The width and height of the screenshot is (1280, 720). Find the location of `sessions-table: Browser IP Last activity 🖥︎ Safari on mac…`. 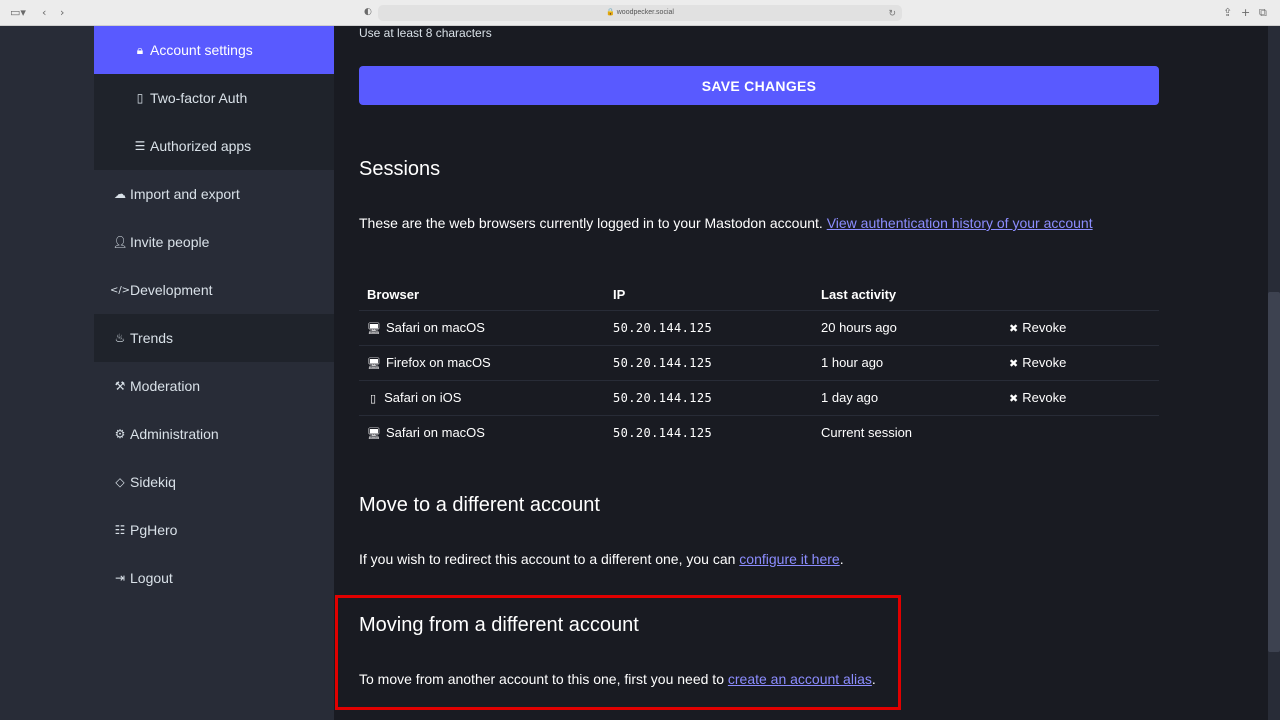

sessions-table: Browser IP Last activity 🖥︎ Safari on mac… is located at coordinates (759, 365).